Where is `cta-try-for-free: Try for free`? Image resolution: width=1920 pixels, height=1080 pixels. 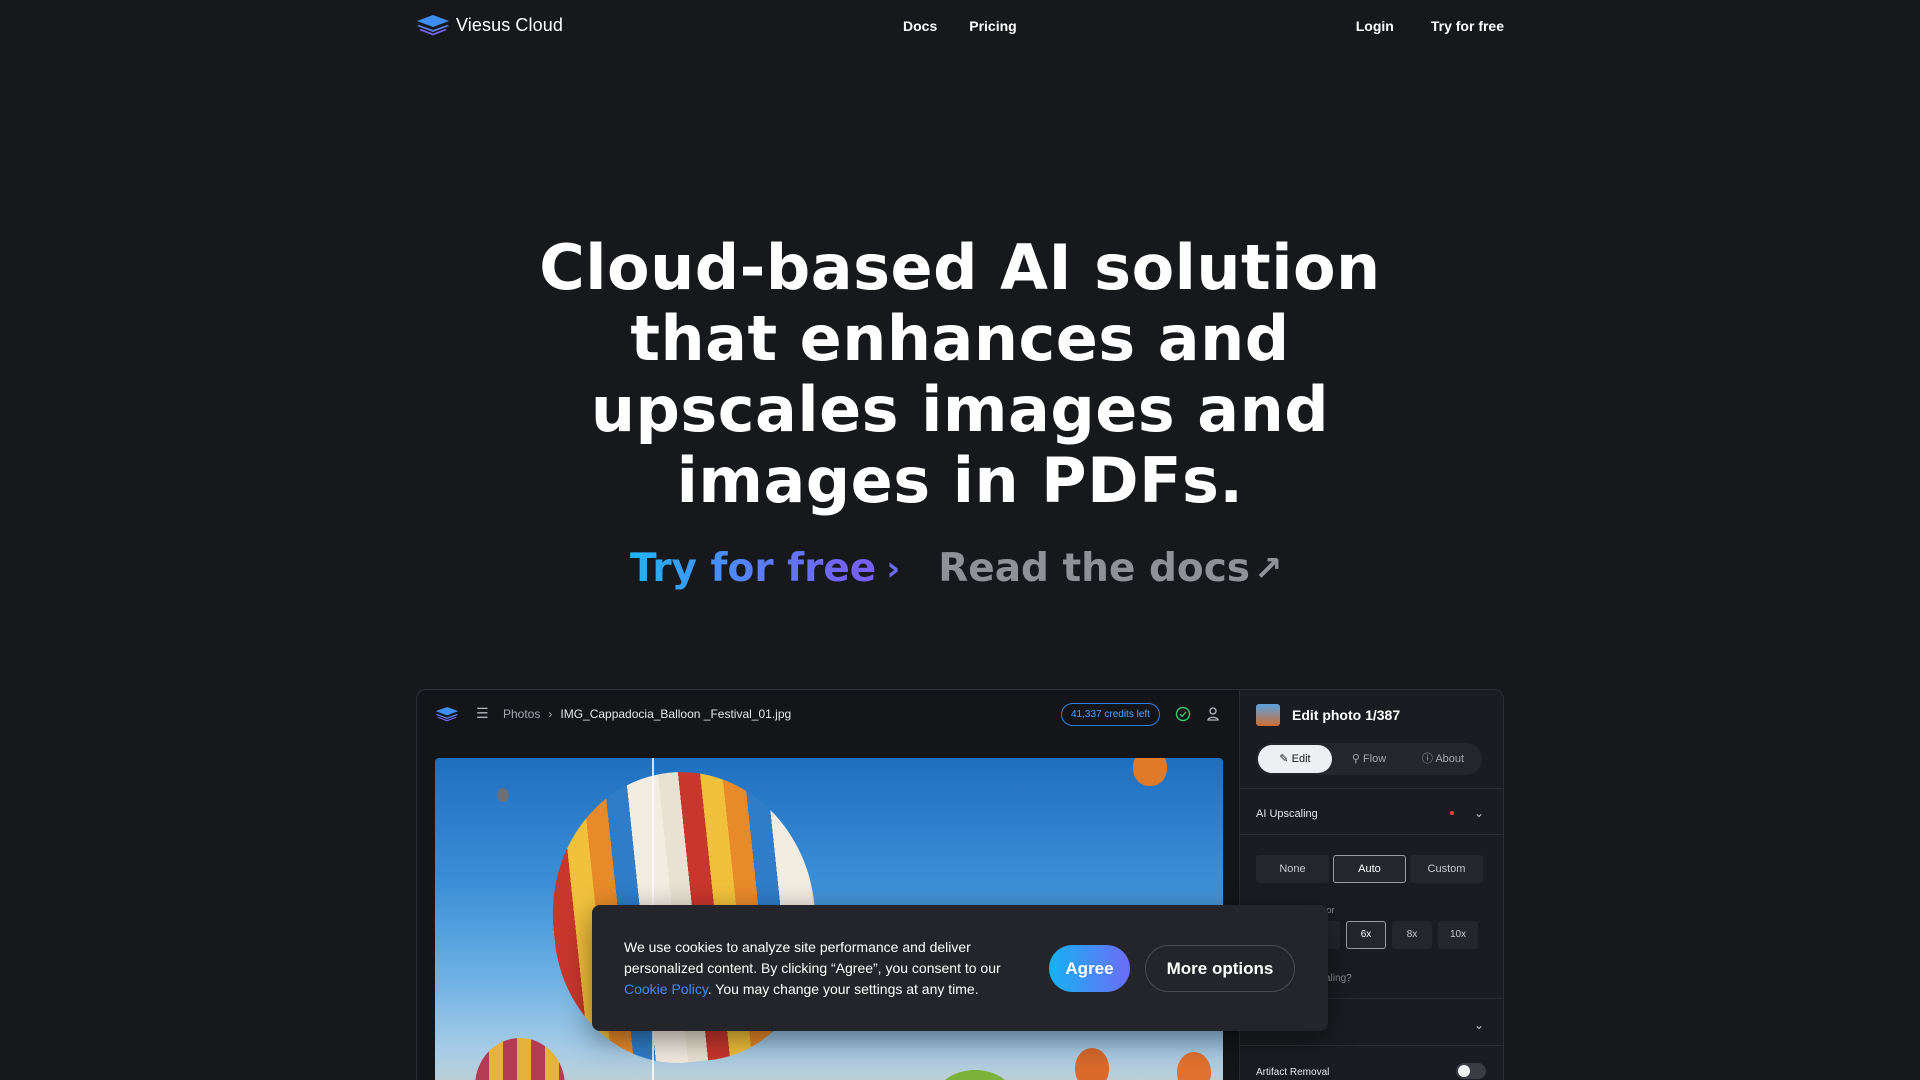 cta-try-for-free: Try for free is located at coordinates (753, 568).